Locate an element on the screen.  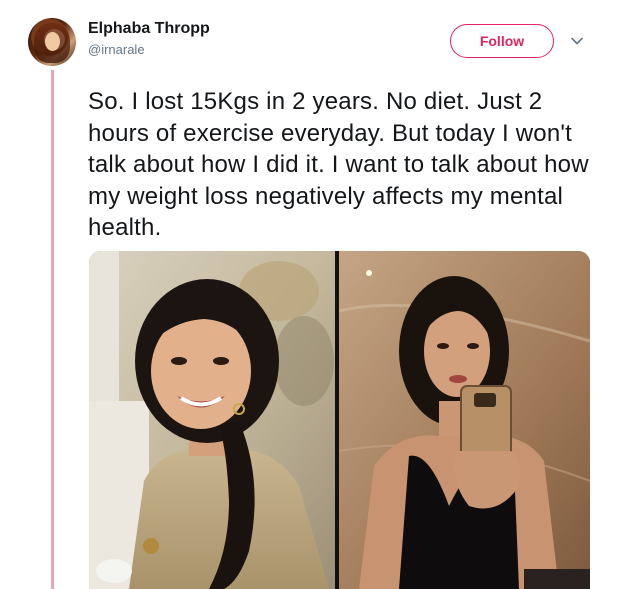
author-name: Elphaba Thropp is located at coordinates (149, 29).